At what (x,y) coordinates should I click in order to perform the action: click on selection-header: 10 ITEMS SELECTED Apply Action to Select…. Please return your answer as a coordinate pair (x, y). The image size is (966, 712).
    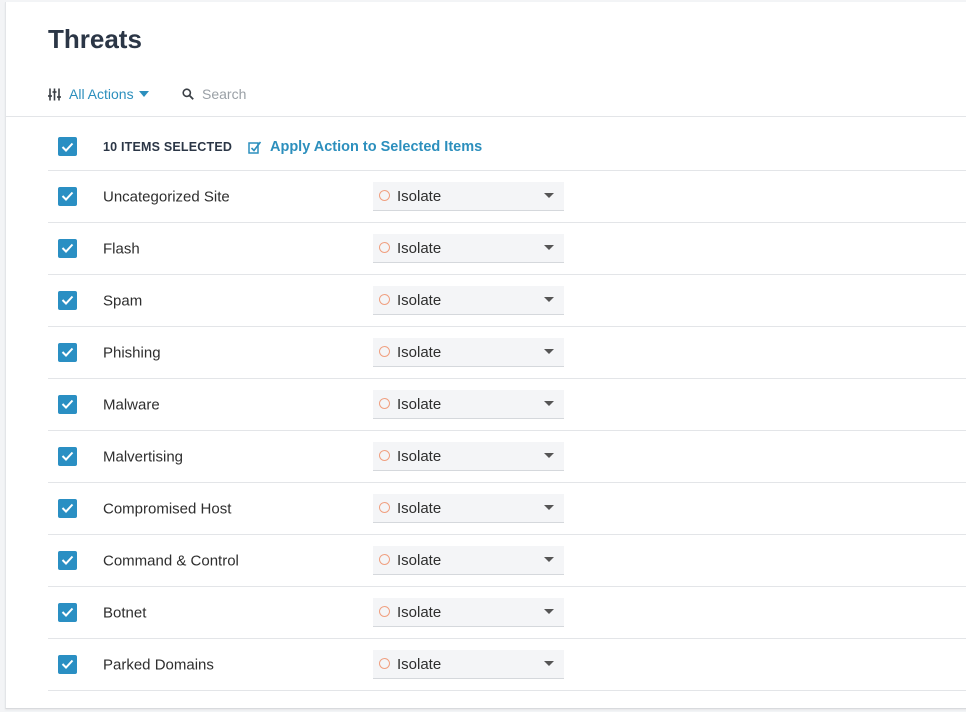
    Looking at the image, I should click on (507, 147).